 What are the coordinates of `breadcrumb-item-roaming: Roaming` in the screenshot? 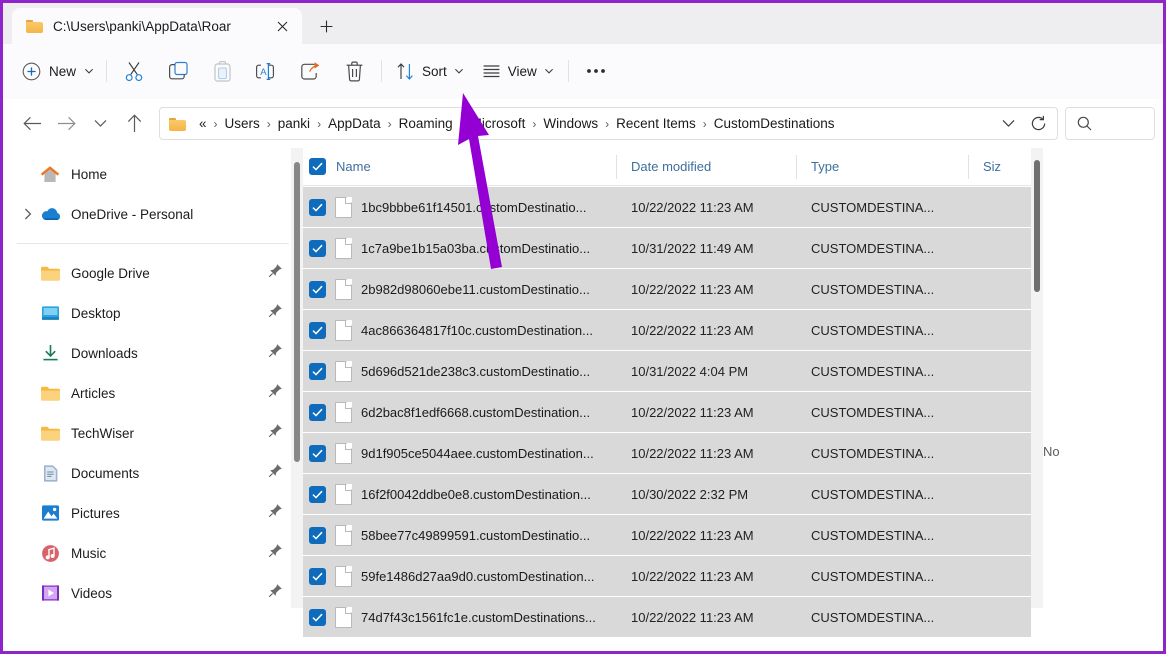 It's located at (426, 123).